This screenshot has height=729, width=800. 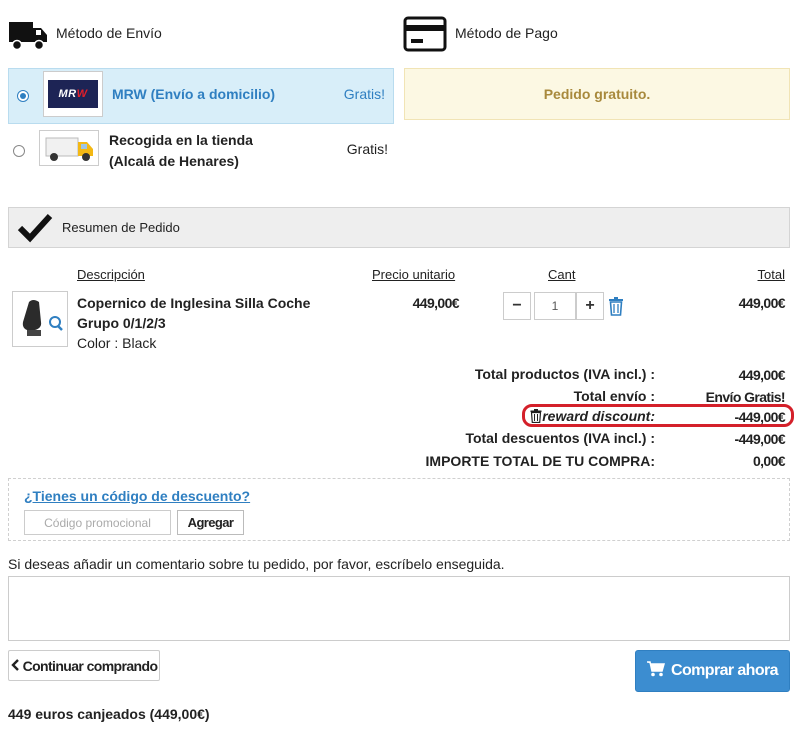 What do you see at coordinates (760, 439) in the screenshot?
I see `total-discounts-value: -449,00€` at bounding box center [760, 439].